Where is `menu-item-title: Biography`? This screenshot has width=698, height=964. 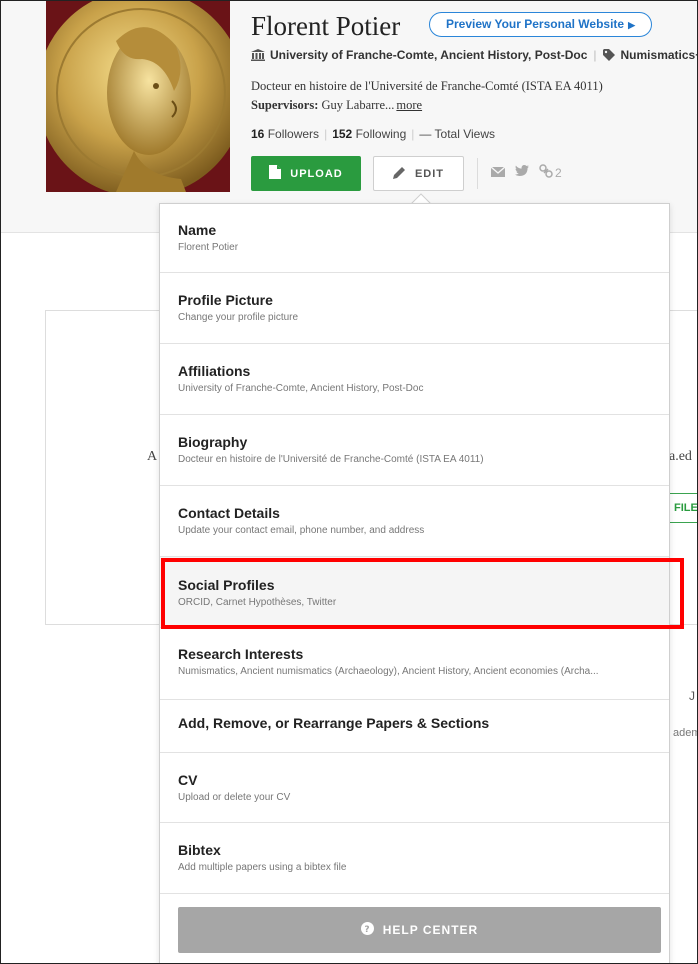 menu-item-title: Biography is located at coordinates (213, 442).